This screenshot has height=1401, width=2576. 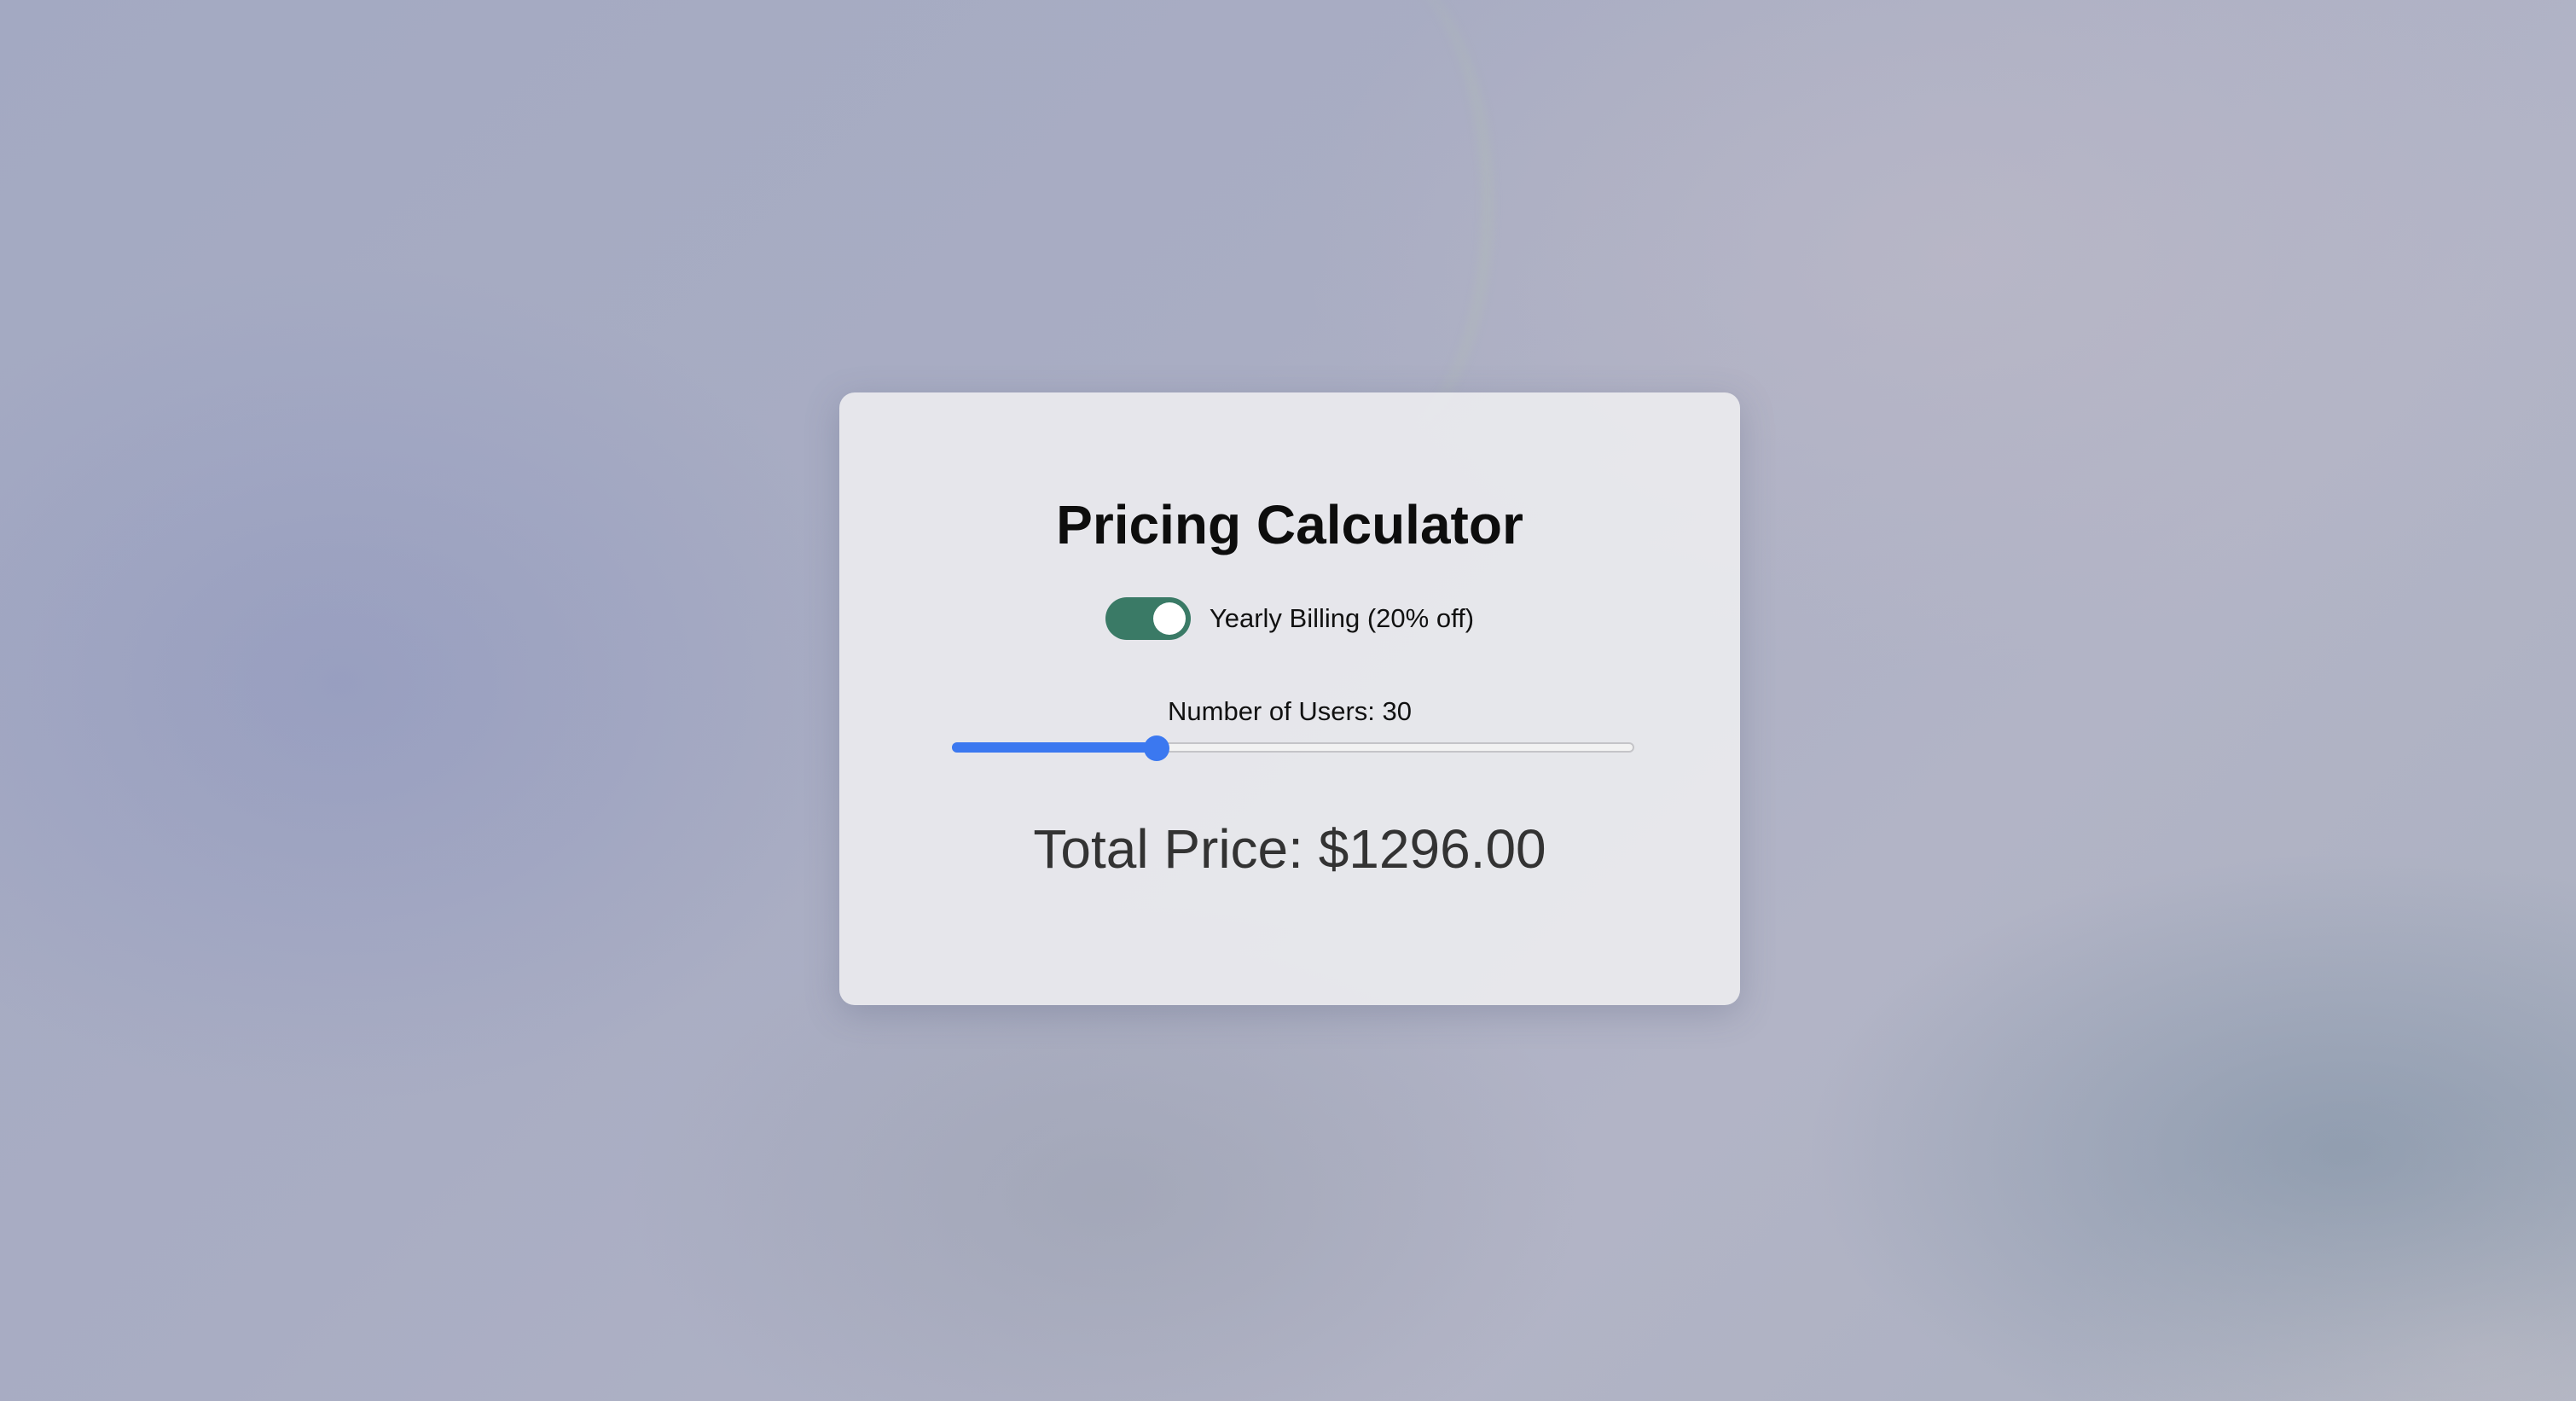 What do you see at coordinates (1376, 222) in the screenshot?
I see `background-decoration` at bounding box center [1376, 222].